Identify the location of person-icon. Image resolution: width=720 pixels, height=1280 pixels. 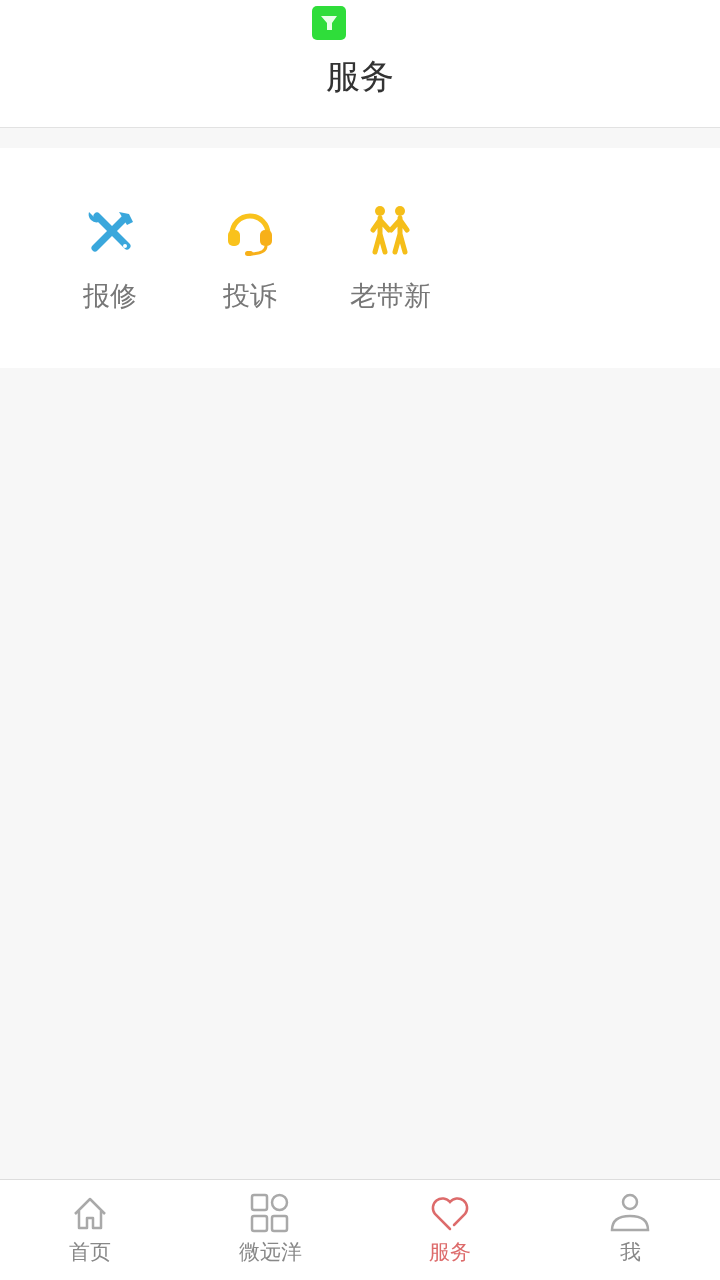
(630, 1213).